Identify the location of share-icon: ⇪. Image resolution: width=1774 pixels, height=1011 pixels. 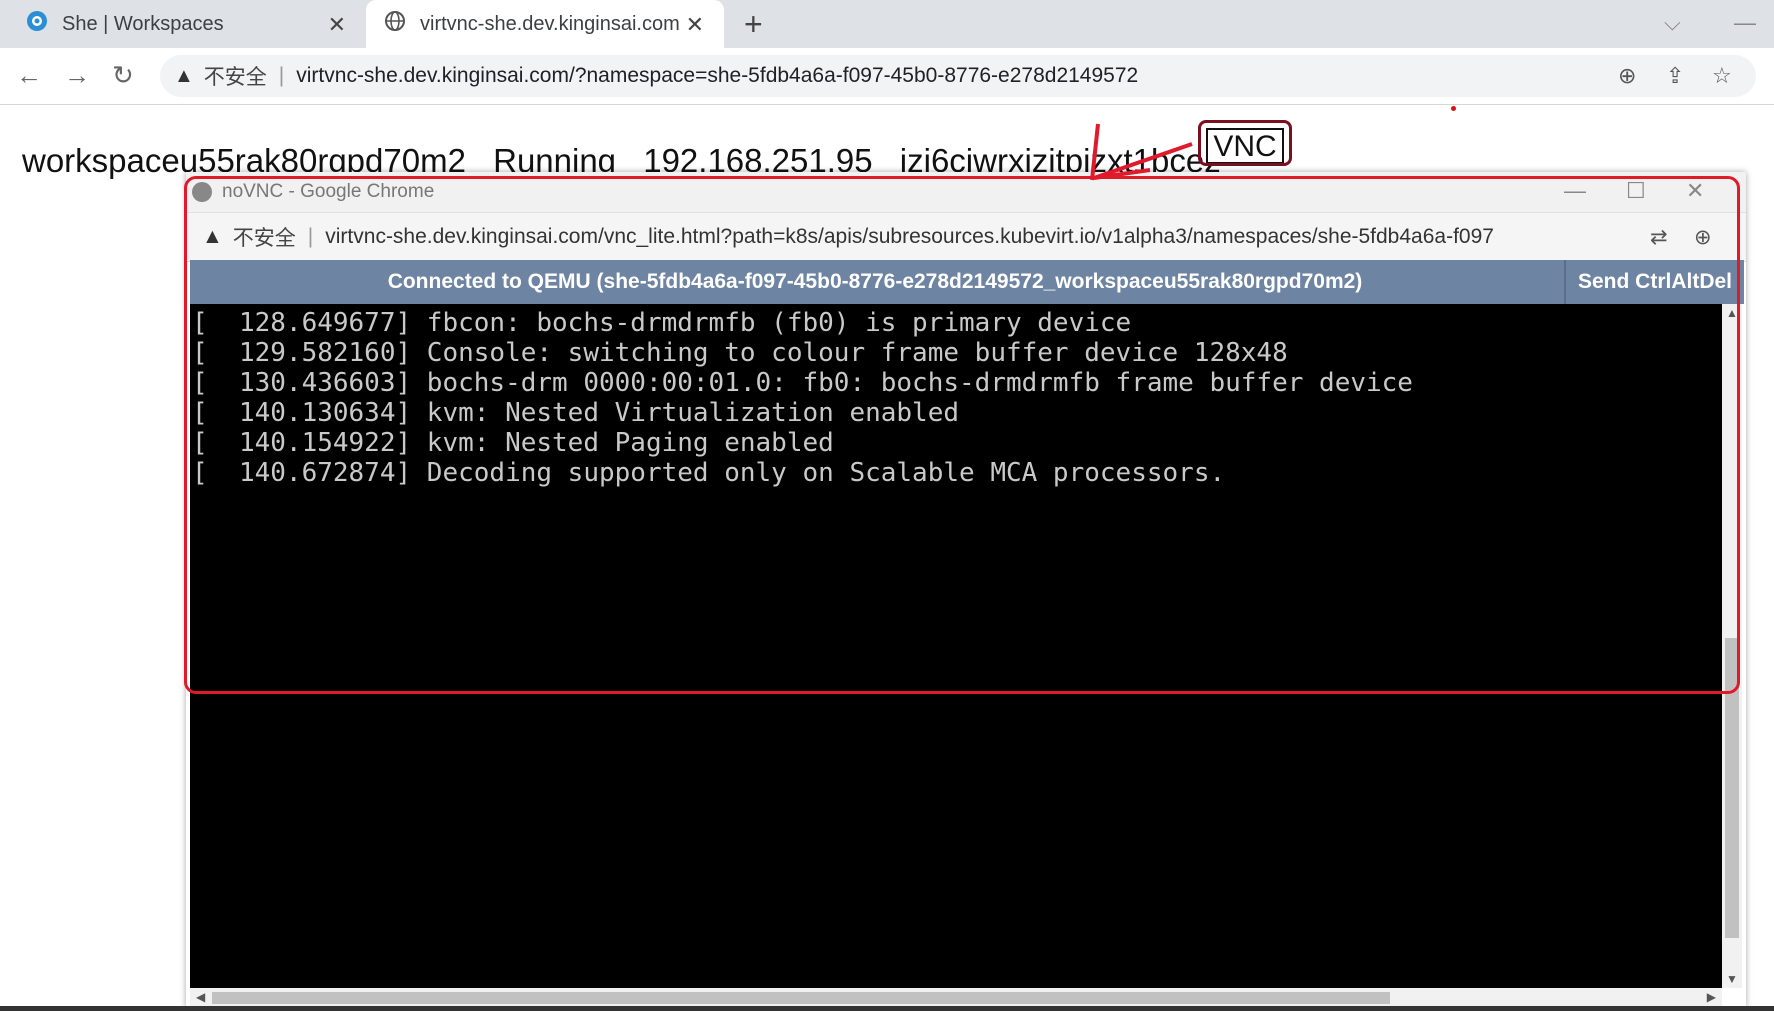
(1675, 76).